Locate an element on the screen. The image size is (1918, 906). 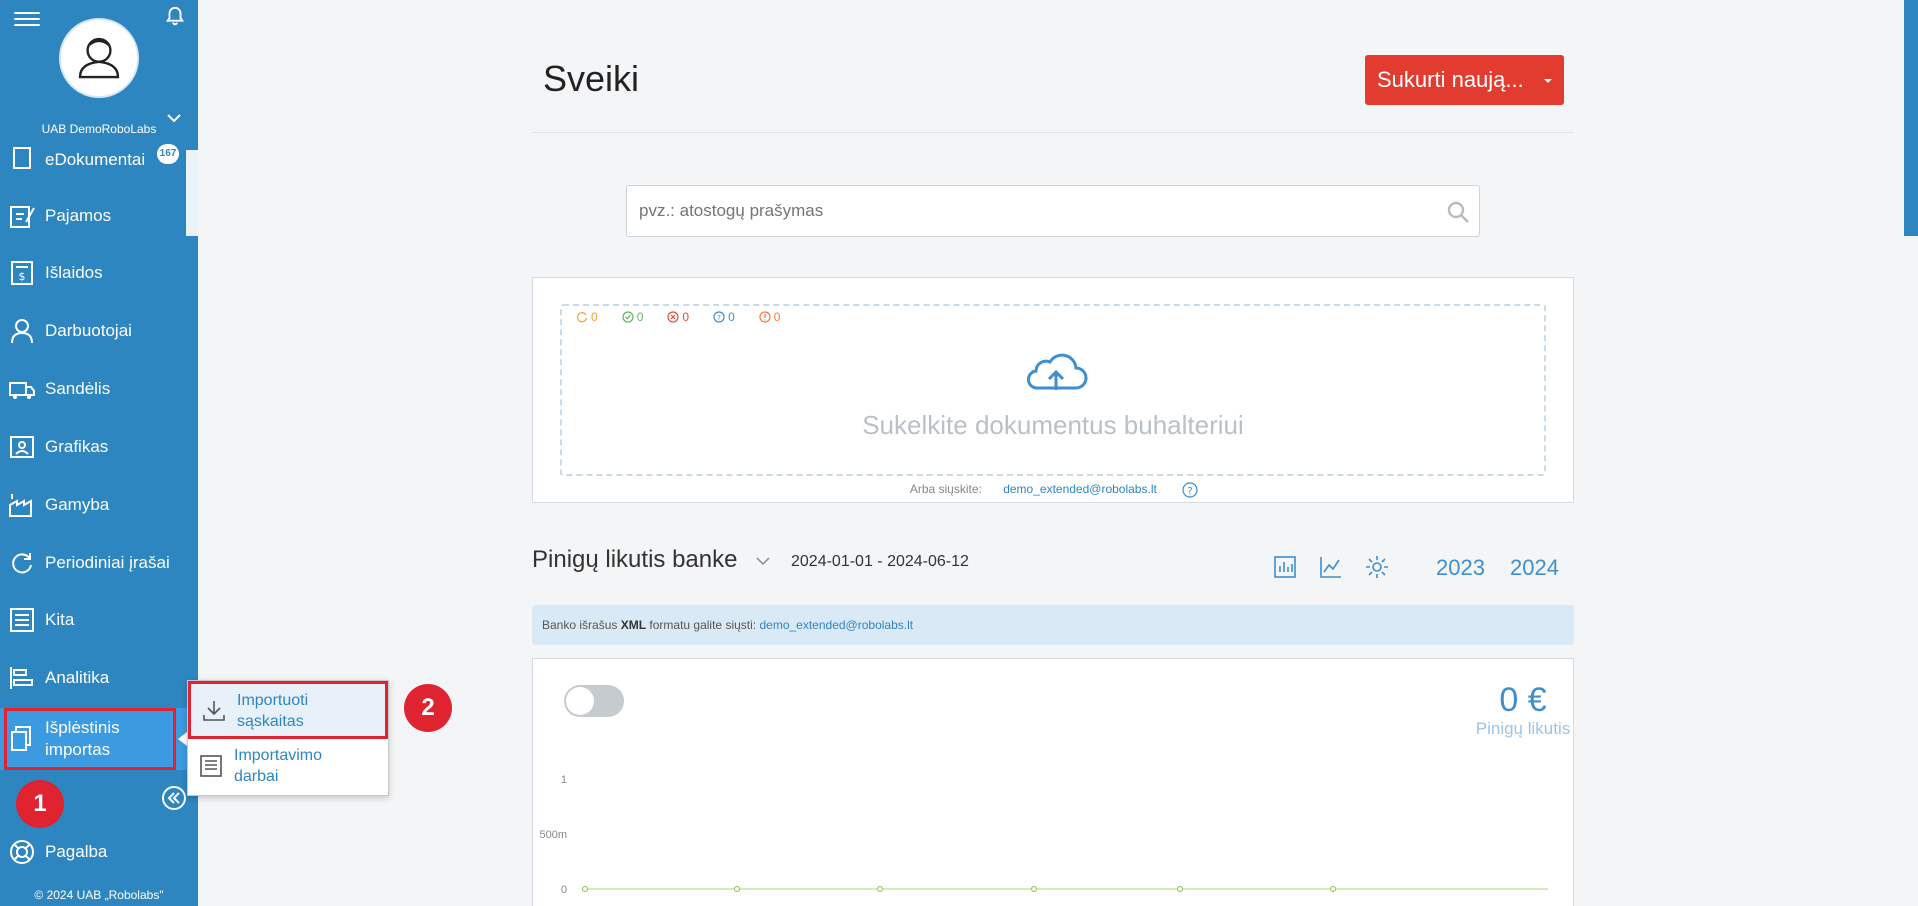
sidebar-item-islaidos: $ Išlaidos is located at coordinates (99, 273).